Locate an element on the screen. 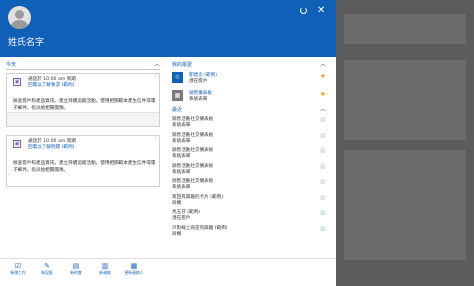 The width and height of the screenshot is (474, 286). bottom-toolbar: ☑ 新增工作 ✎ 新記錄 ▤ 新約會 ▥ 新連絡 ▦ 更新連絡人 is located at coordinates (168, 272).